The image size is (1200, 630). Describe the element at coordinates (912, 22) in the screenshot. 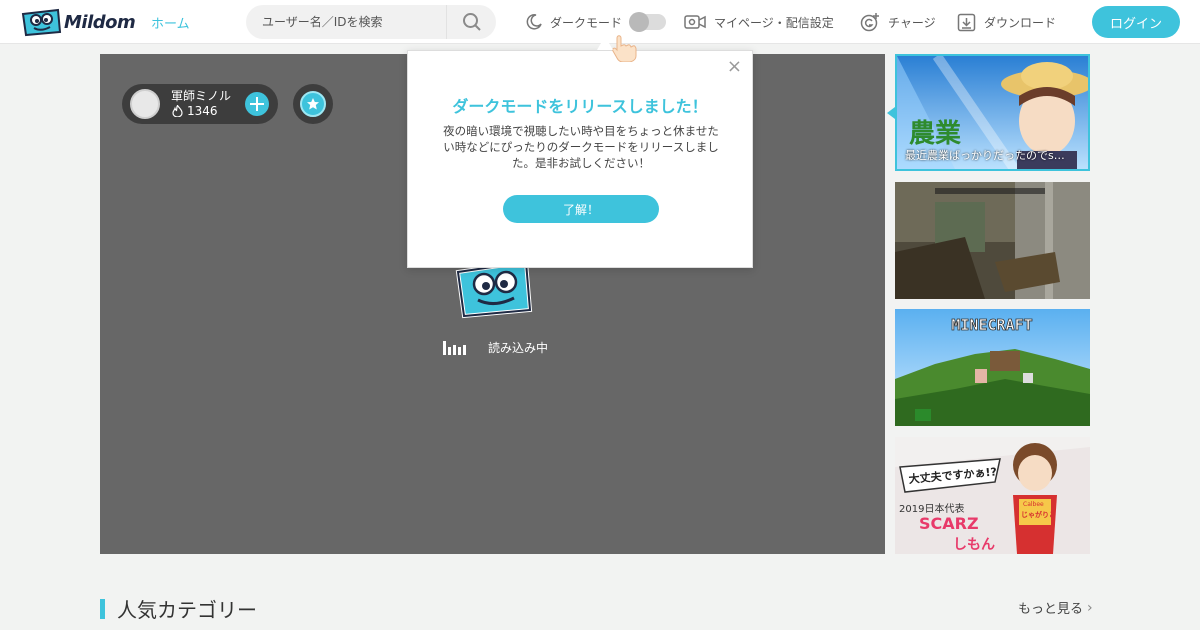

I see `charge-label: チャージ` at that location.